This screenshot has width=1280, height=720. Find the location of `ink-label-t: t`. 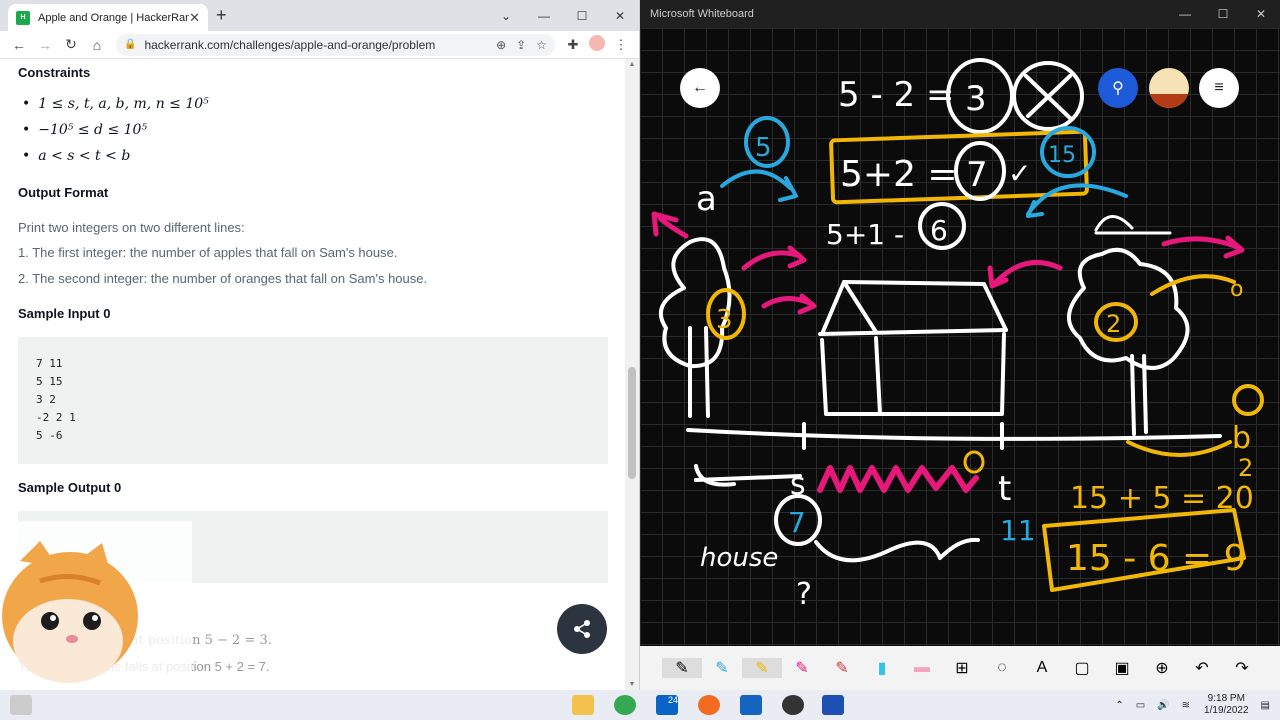

ink-label-t: t is located at coordinates (1004, 489).